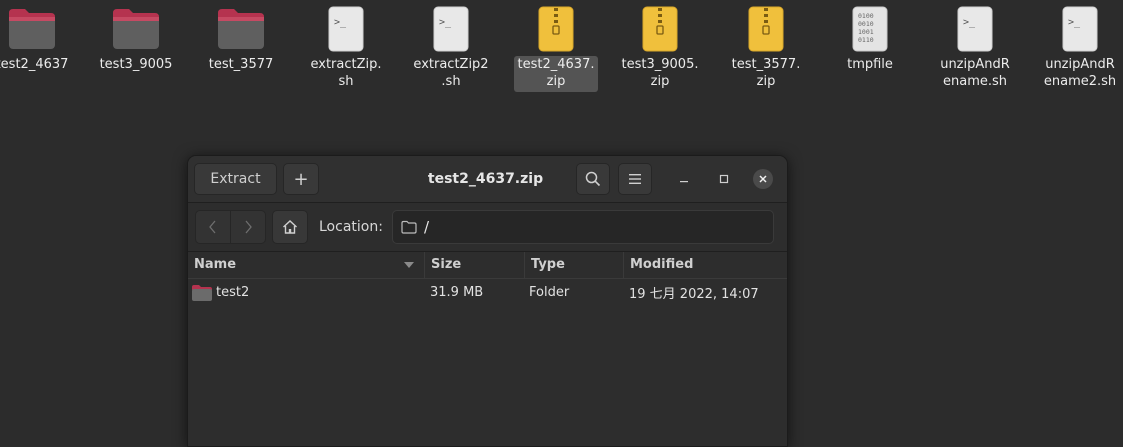 Image resolution: width=1123 pixels, height=447 pixels. Describe the element at coordinates (451, 73) in the screenshot. I see `desktop-icon-label: extractZip2 .sh` at that location.